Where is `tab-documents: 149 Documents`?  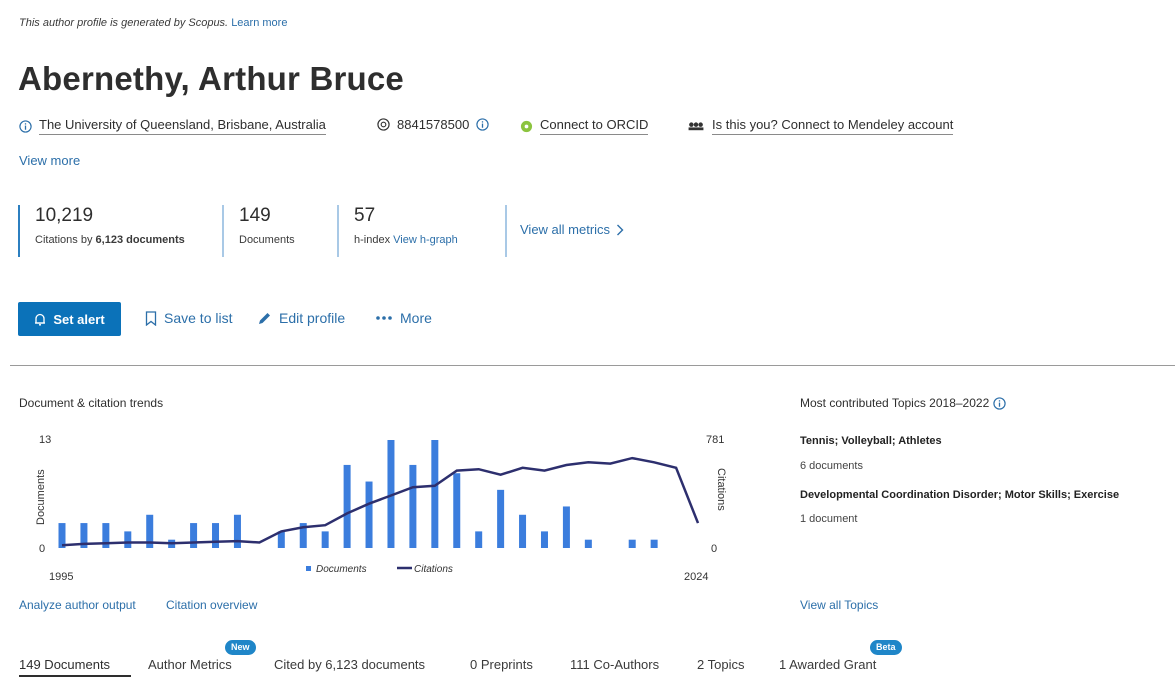
tab-documents: 149 Documents is located at coordinates (64, 664).